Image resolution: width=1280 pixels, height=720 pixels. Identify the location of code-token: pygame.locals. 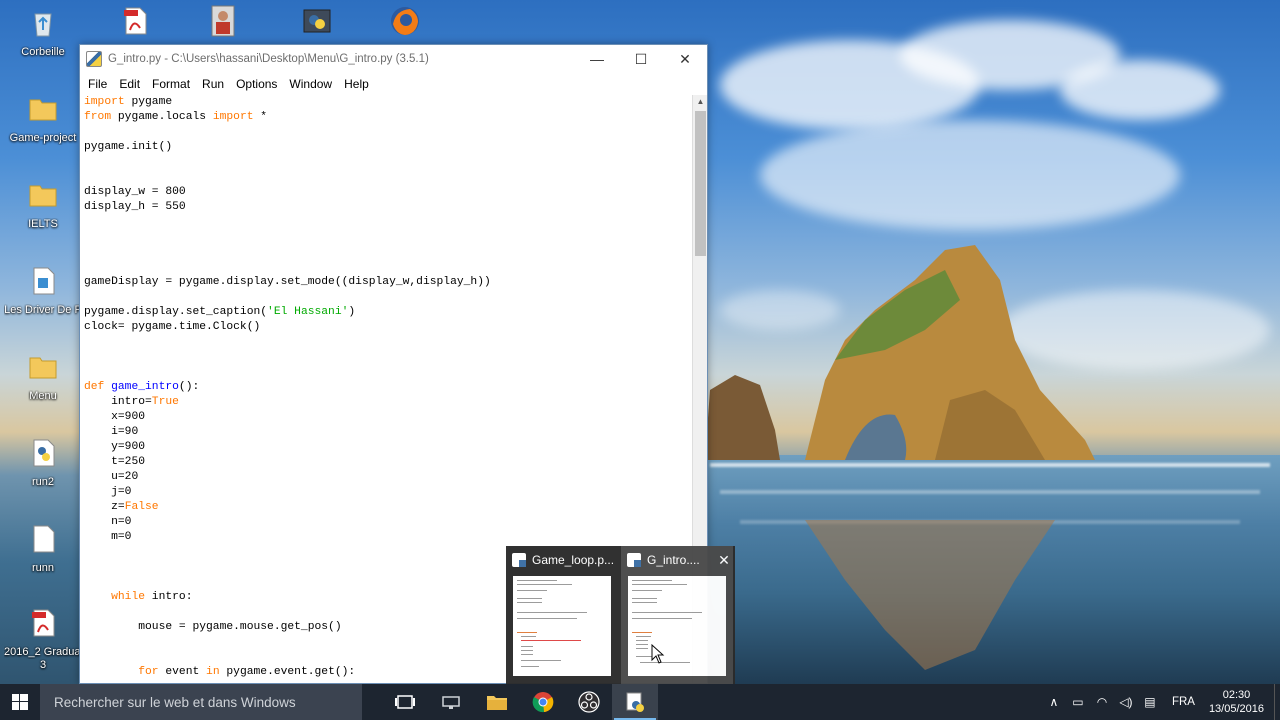
(162, 117).